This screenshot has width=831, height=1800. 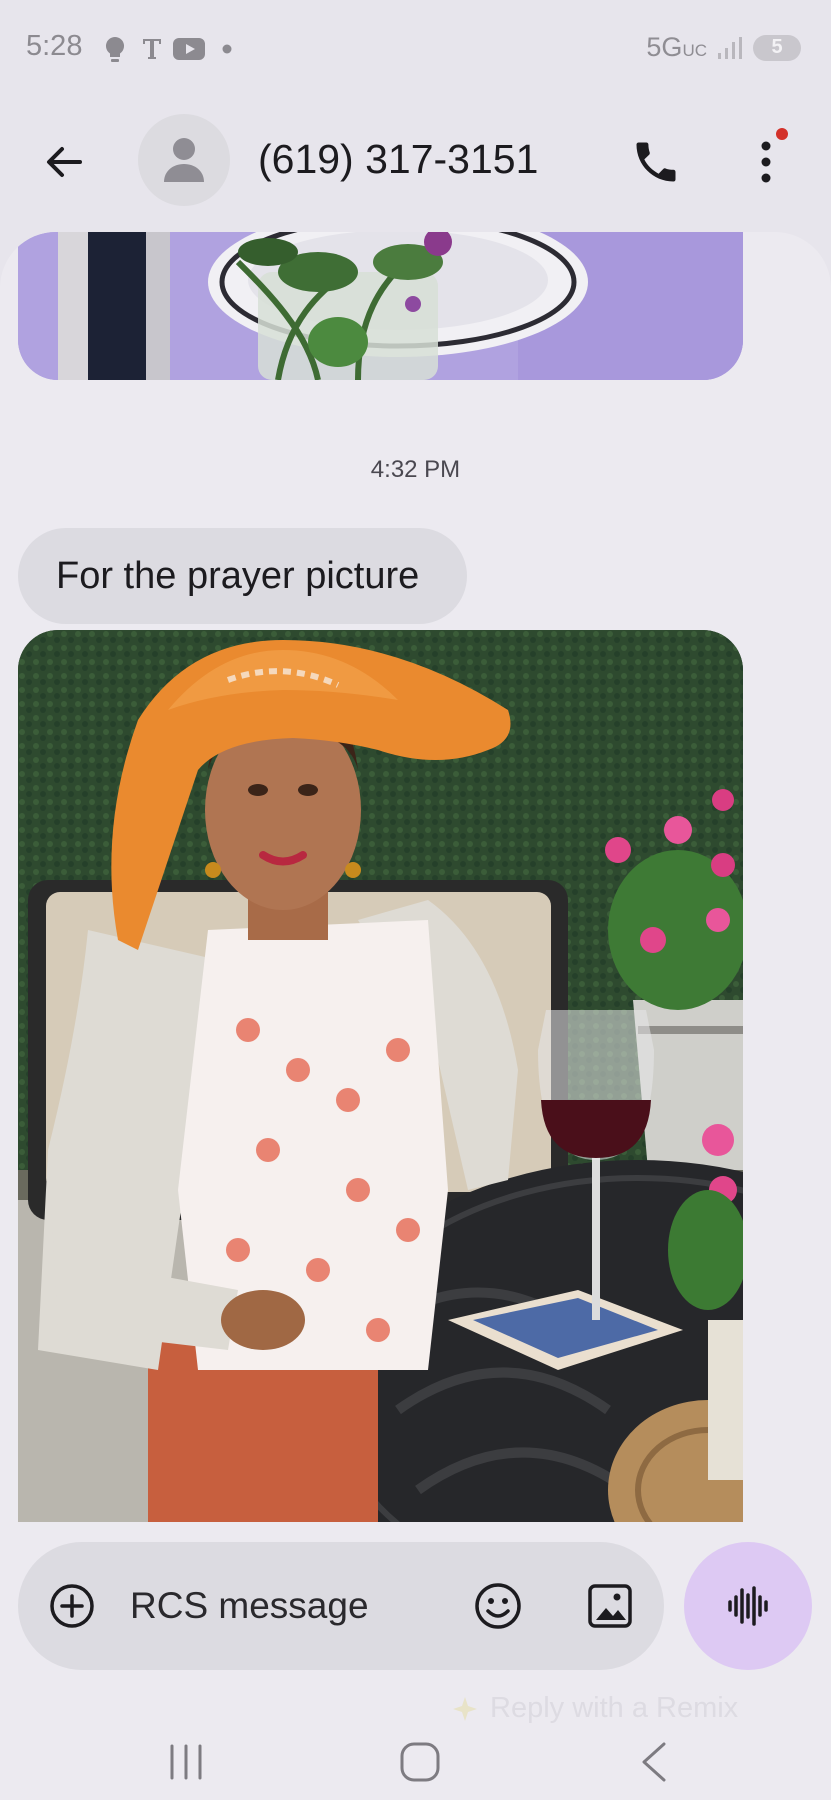 I want to click on emoji-icon, so click(x=498, y=1606).